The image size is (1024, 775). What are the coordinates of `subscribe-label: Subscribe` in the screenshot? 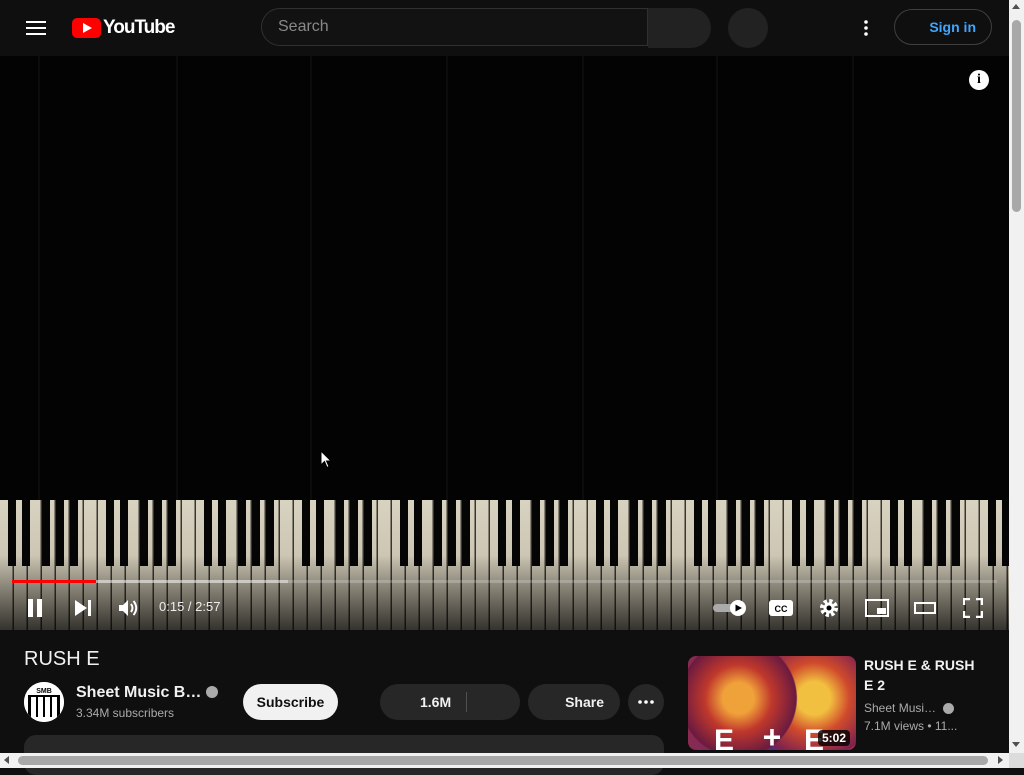 It's located at (290, 702).